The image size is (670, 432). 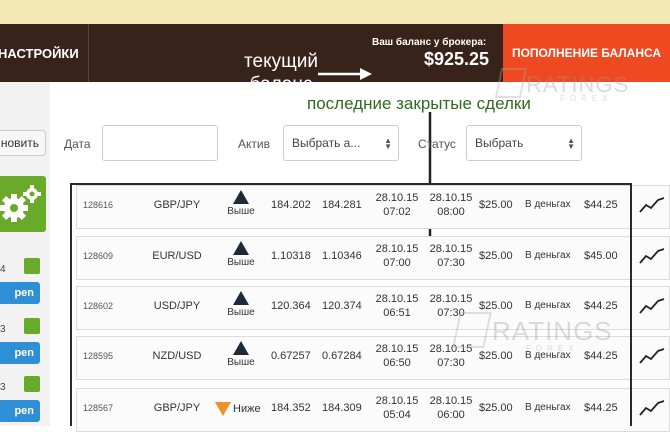 I want to click on balance-label: Ваш баланс у брокера:, so click(x=429, y=42).